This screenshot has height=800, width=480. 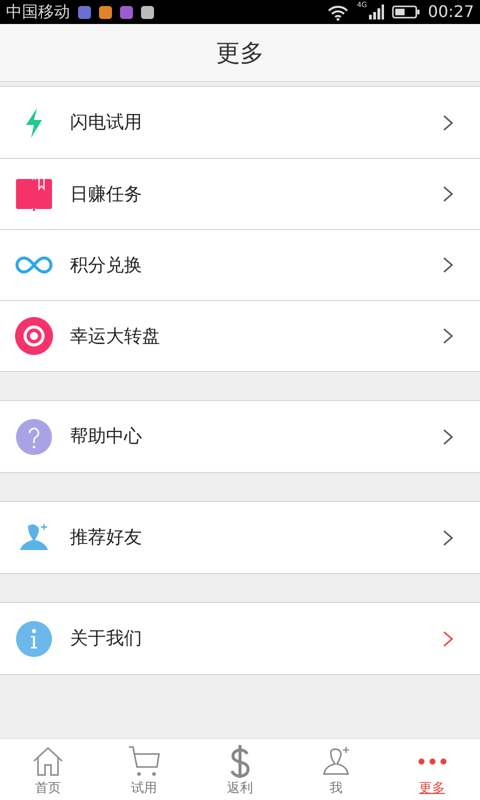 What do you see at coordinates (432, 761) in the screenshot?
I see `more-icon` at bounding box center [432, 761].